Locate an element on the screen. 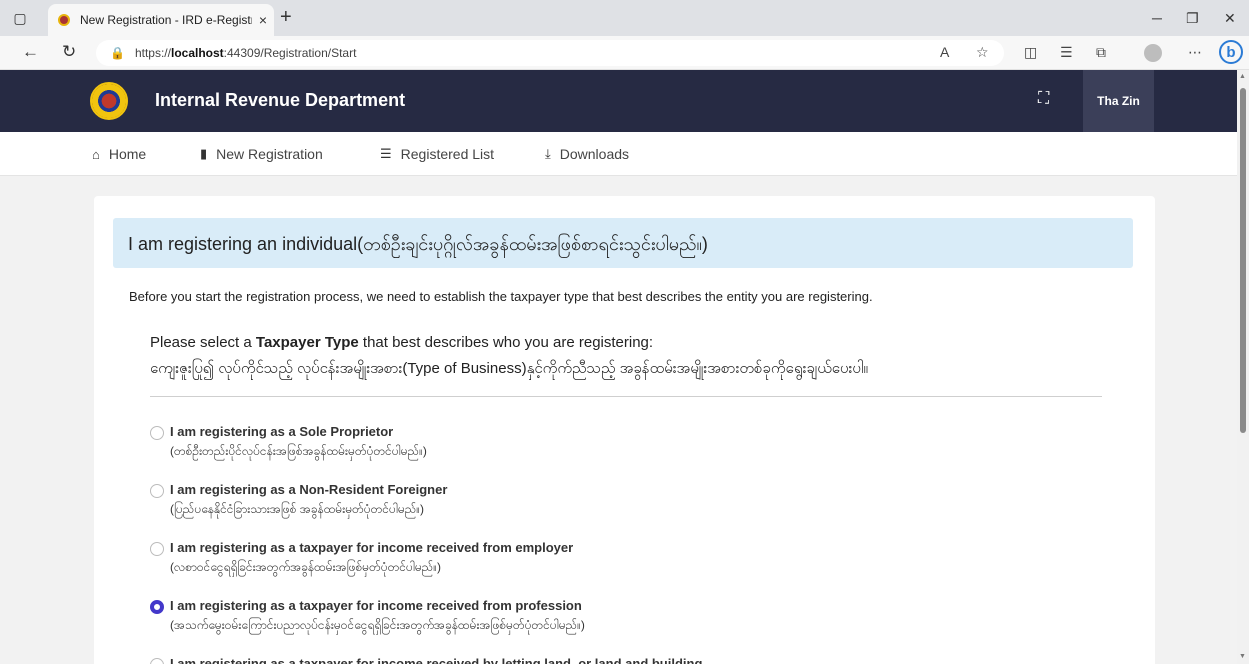 This screenshot has height=664, width=1249. site-favicon-icon is located at coordinates (64, 20).